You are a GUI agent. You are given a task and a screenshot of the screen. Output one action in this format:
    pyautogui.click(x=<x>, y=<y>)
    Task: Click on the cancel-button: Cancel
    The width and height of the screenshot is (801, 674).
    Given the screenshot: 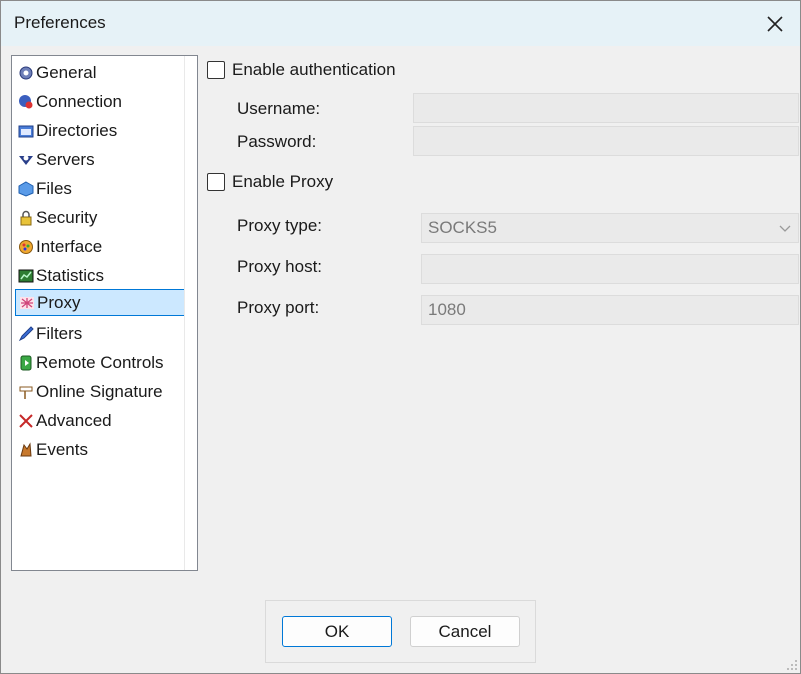 What is the action you would take?
    pyautogui.click(x=465, y=631)
    